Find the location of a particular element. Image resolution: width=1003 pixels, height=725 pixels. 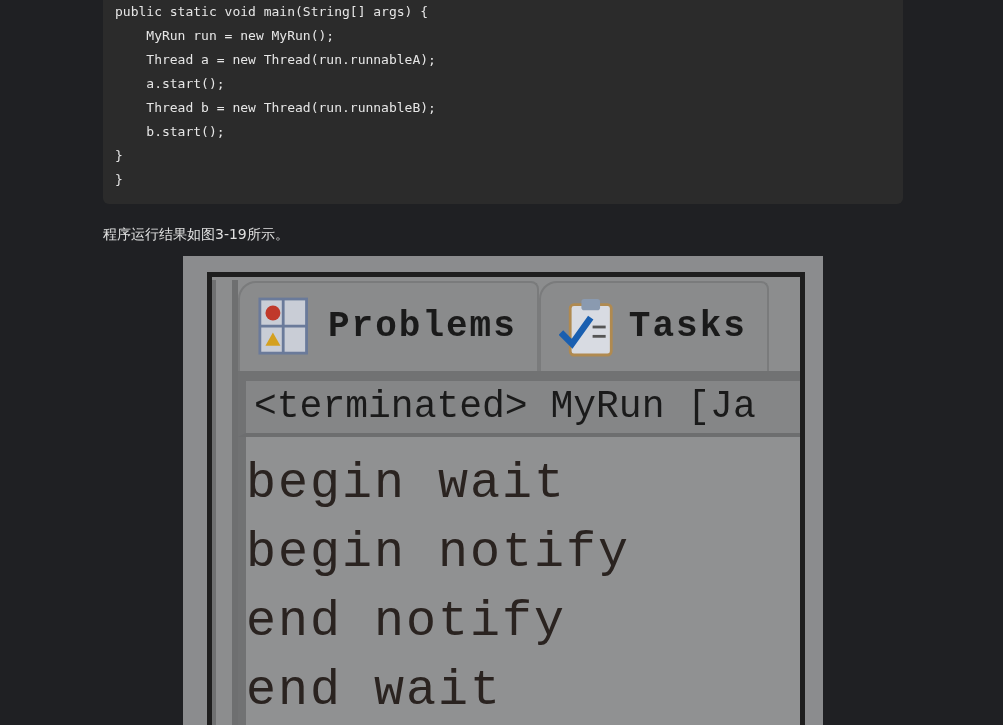

code-line: Thread b = new Thread(run.runnableB); is located at coordinates (291, 108).